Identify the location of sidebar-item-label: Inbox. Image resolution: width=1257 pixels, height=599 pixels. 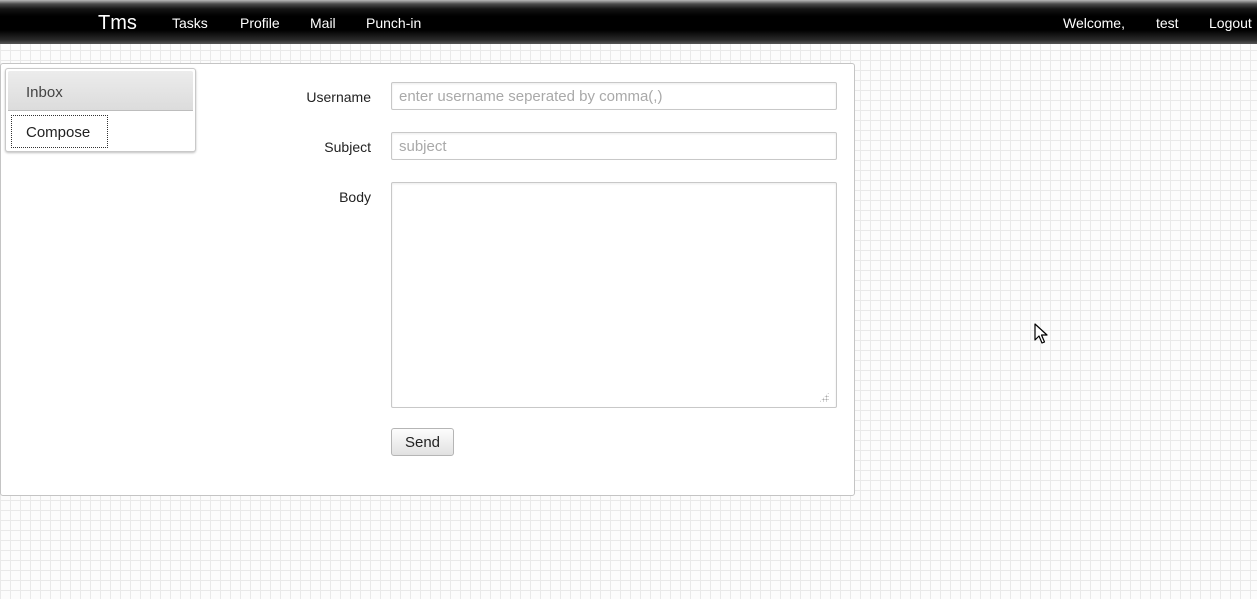
(44, 92).